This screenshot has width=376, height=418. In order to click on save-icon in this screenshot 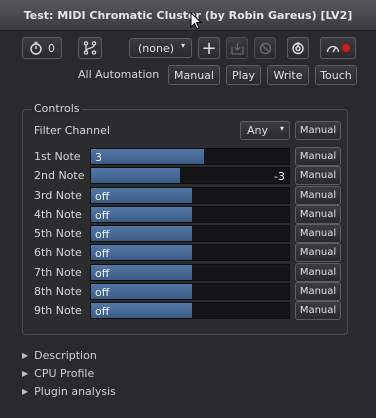, I will do `click(237, 48)`.